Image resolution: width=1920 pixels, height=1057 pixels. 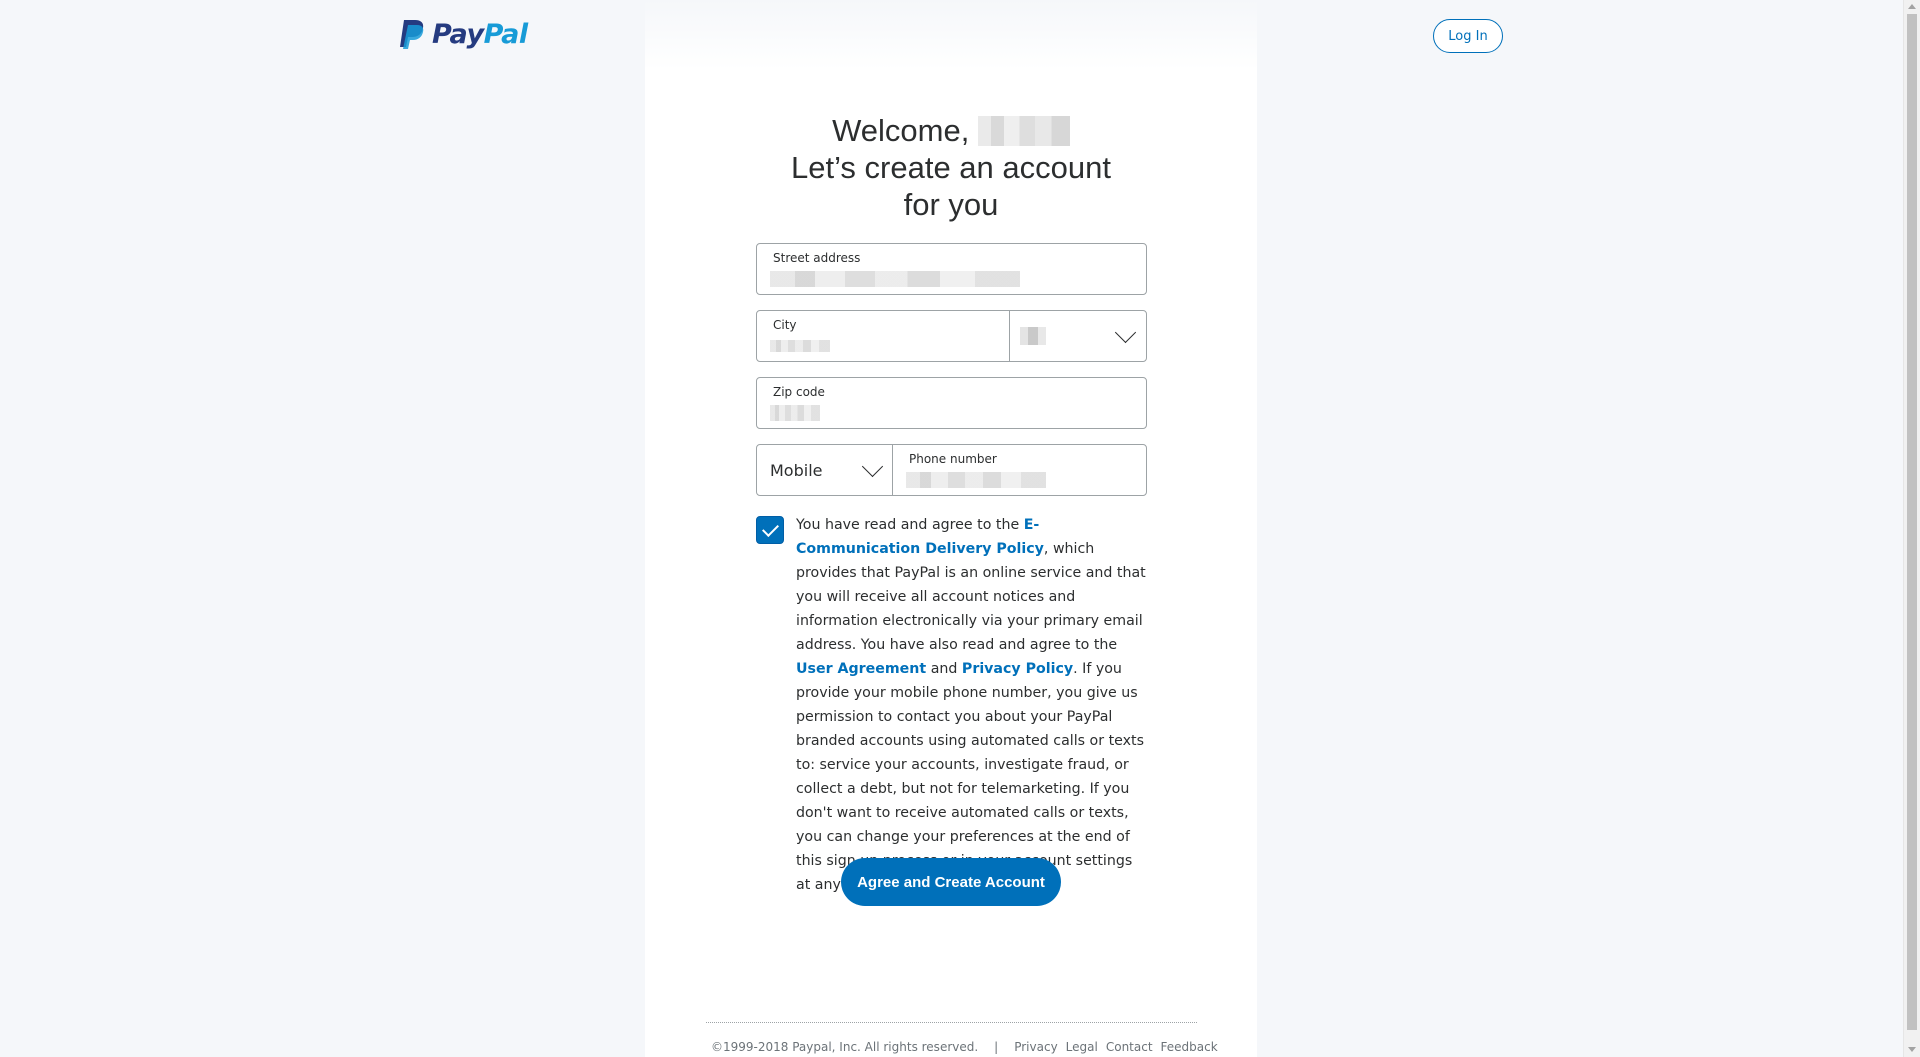 What do you see at coordinates (895, 279) in the screenshot?
I see `street-address-value` at bounding box center [895, 279].